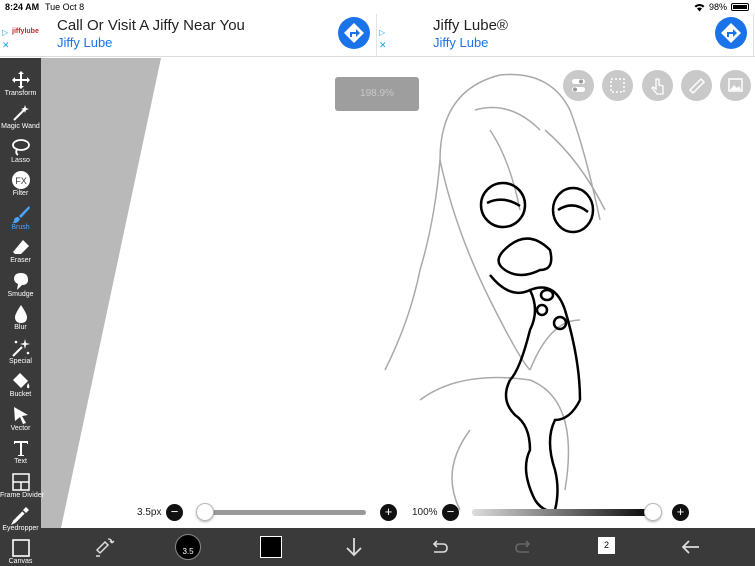 This screenshot has height=566, width=755. What do you see at coordinates (271, 547) in the screenshot?
I see `color-swatch-icon` at bounding box center [271, 547].